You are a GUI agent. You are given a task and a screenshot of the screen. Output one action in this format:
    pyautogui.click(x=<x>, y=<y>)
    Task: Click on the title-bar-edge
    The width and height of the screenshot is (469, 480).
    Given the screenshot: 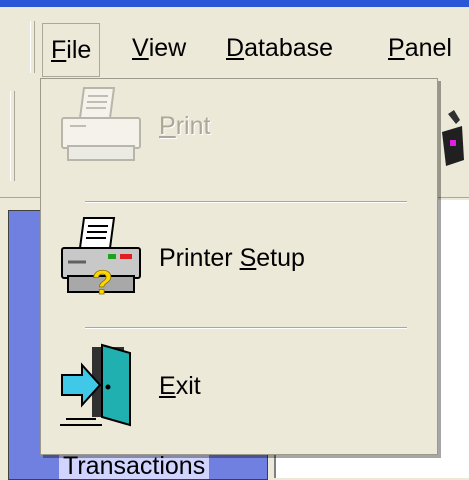 What is the action you would take?
    pyautogui.click(x=234, y=3)
    